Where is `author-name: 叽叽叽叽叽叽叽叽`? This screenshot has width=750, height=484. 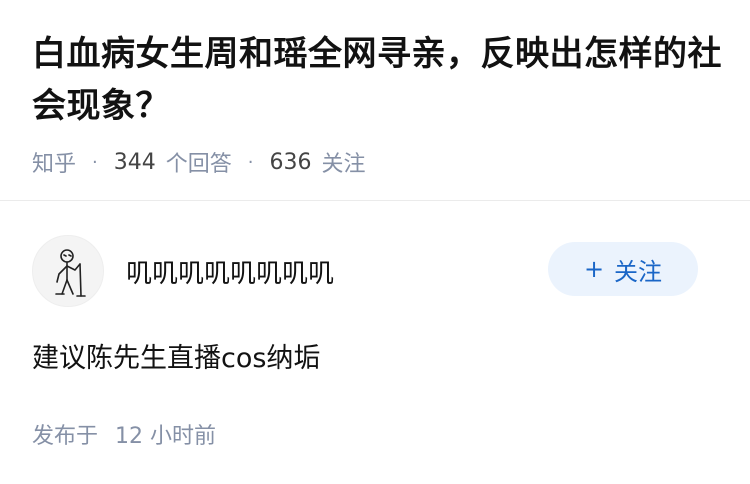 author-name: 叽叽叽叽叽叽叽叽 is located at coordinates (230, 271).